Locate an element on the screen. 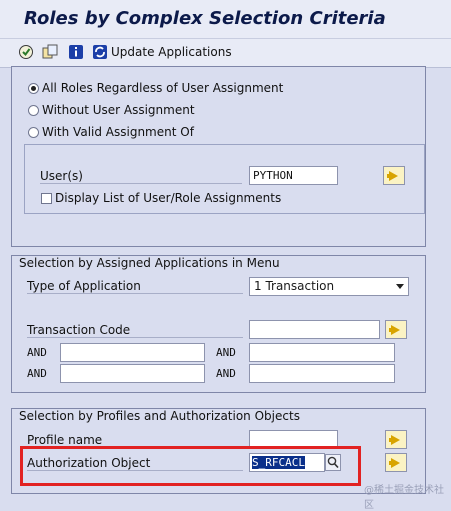  display-list-checkbox is located at coordinates (46, 198).